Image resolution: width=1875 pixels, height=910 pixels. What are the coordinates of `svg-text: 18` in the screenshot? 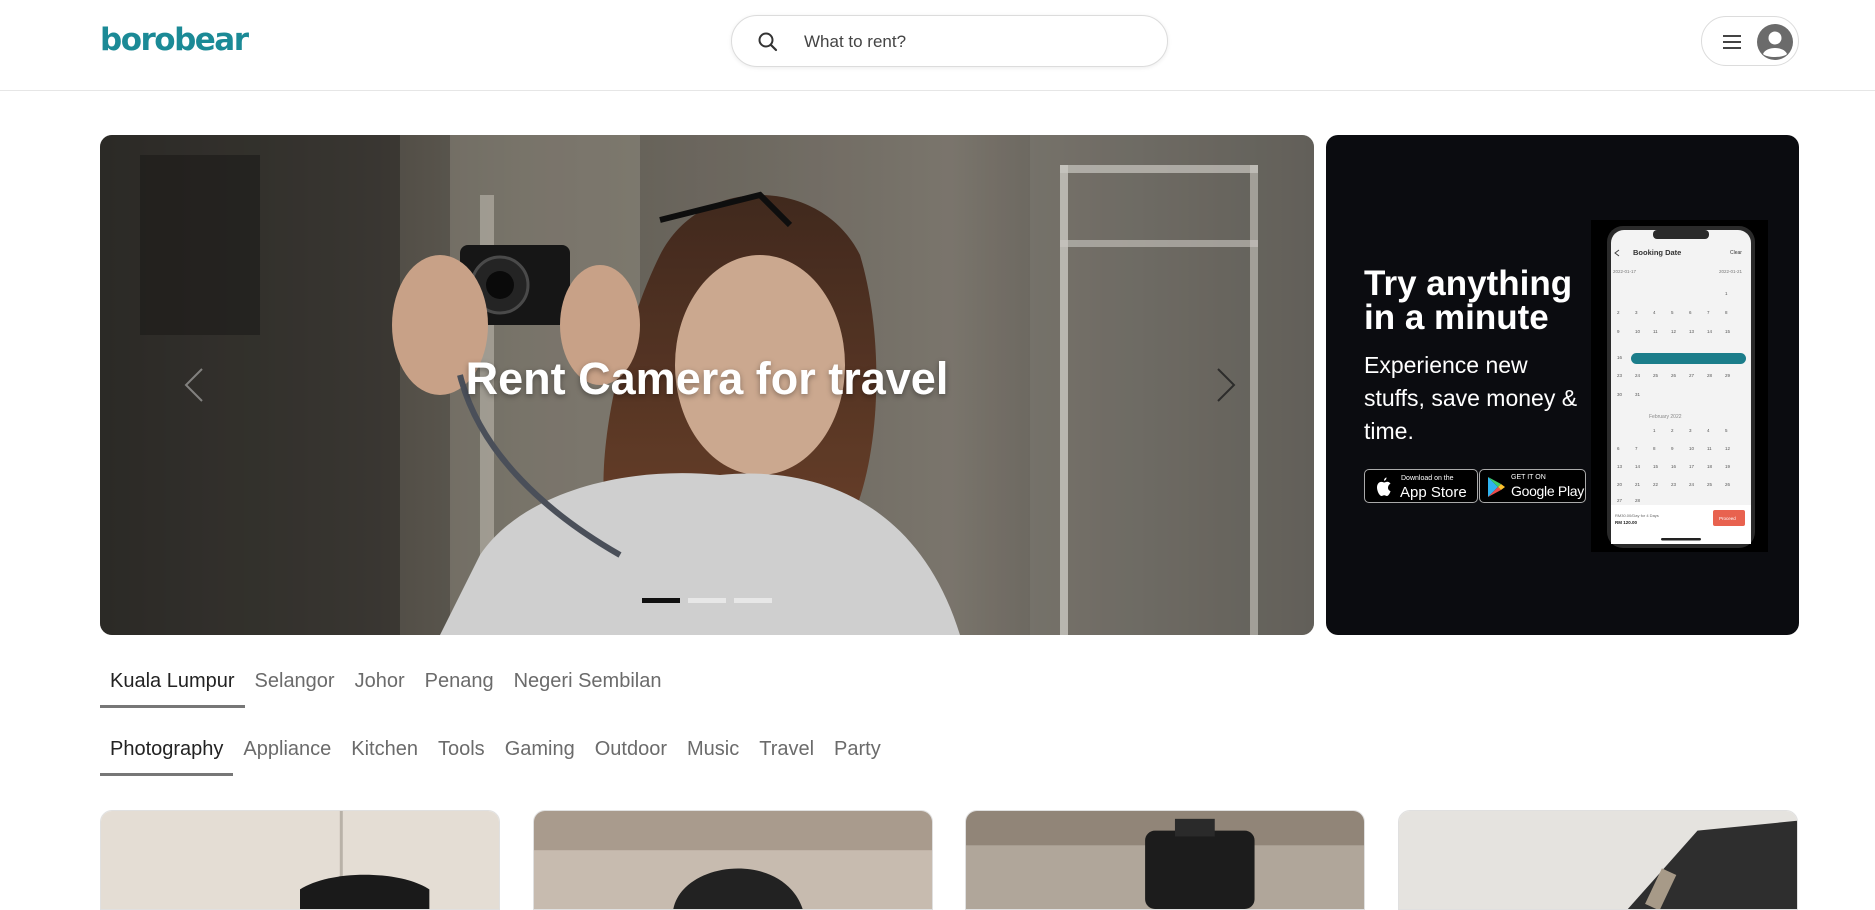 It's located at (1710, 466).